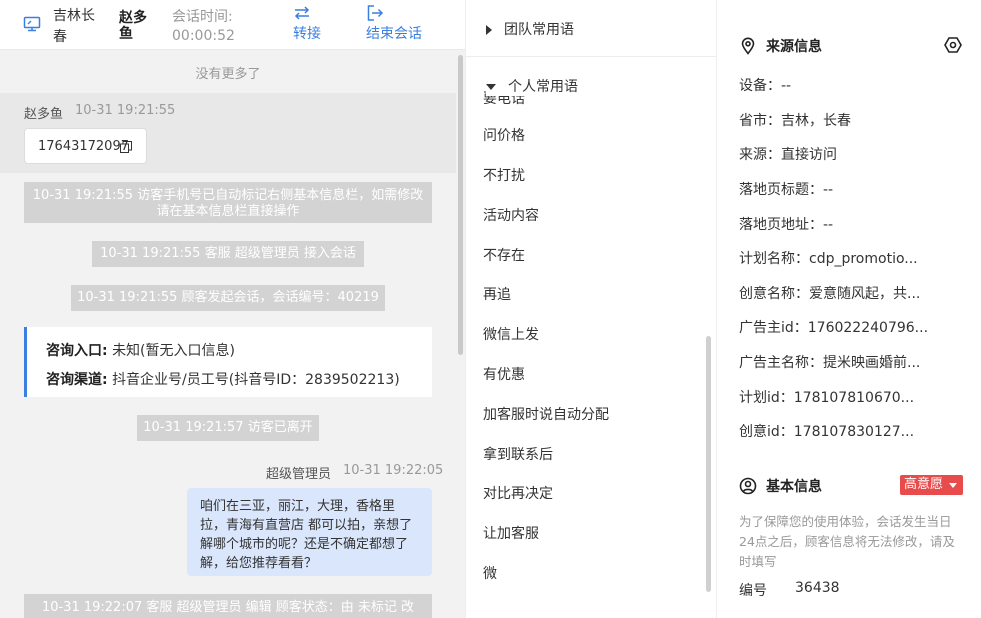 This screenshot has width=981, height=618. Describe the element at coordinates (228, 606) in the screenshot. I see `system-notice: 10-31 19:22:07 客服 超级管理员 编辑 顾客状态：由 未标记 改` at that location.